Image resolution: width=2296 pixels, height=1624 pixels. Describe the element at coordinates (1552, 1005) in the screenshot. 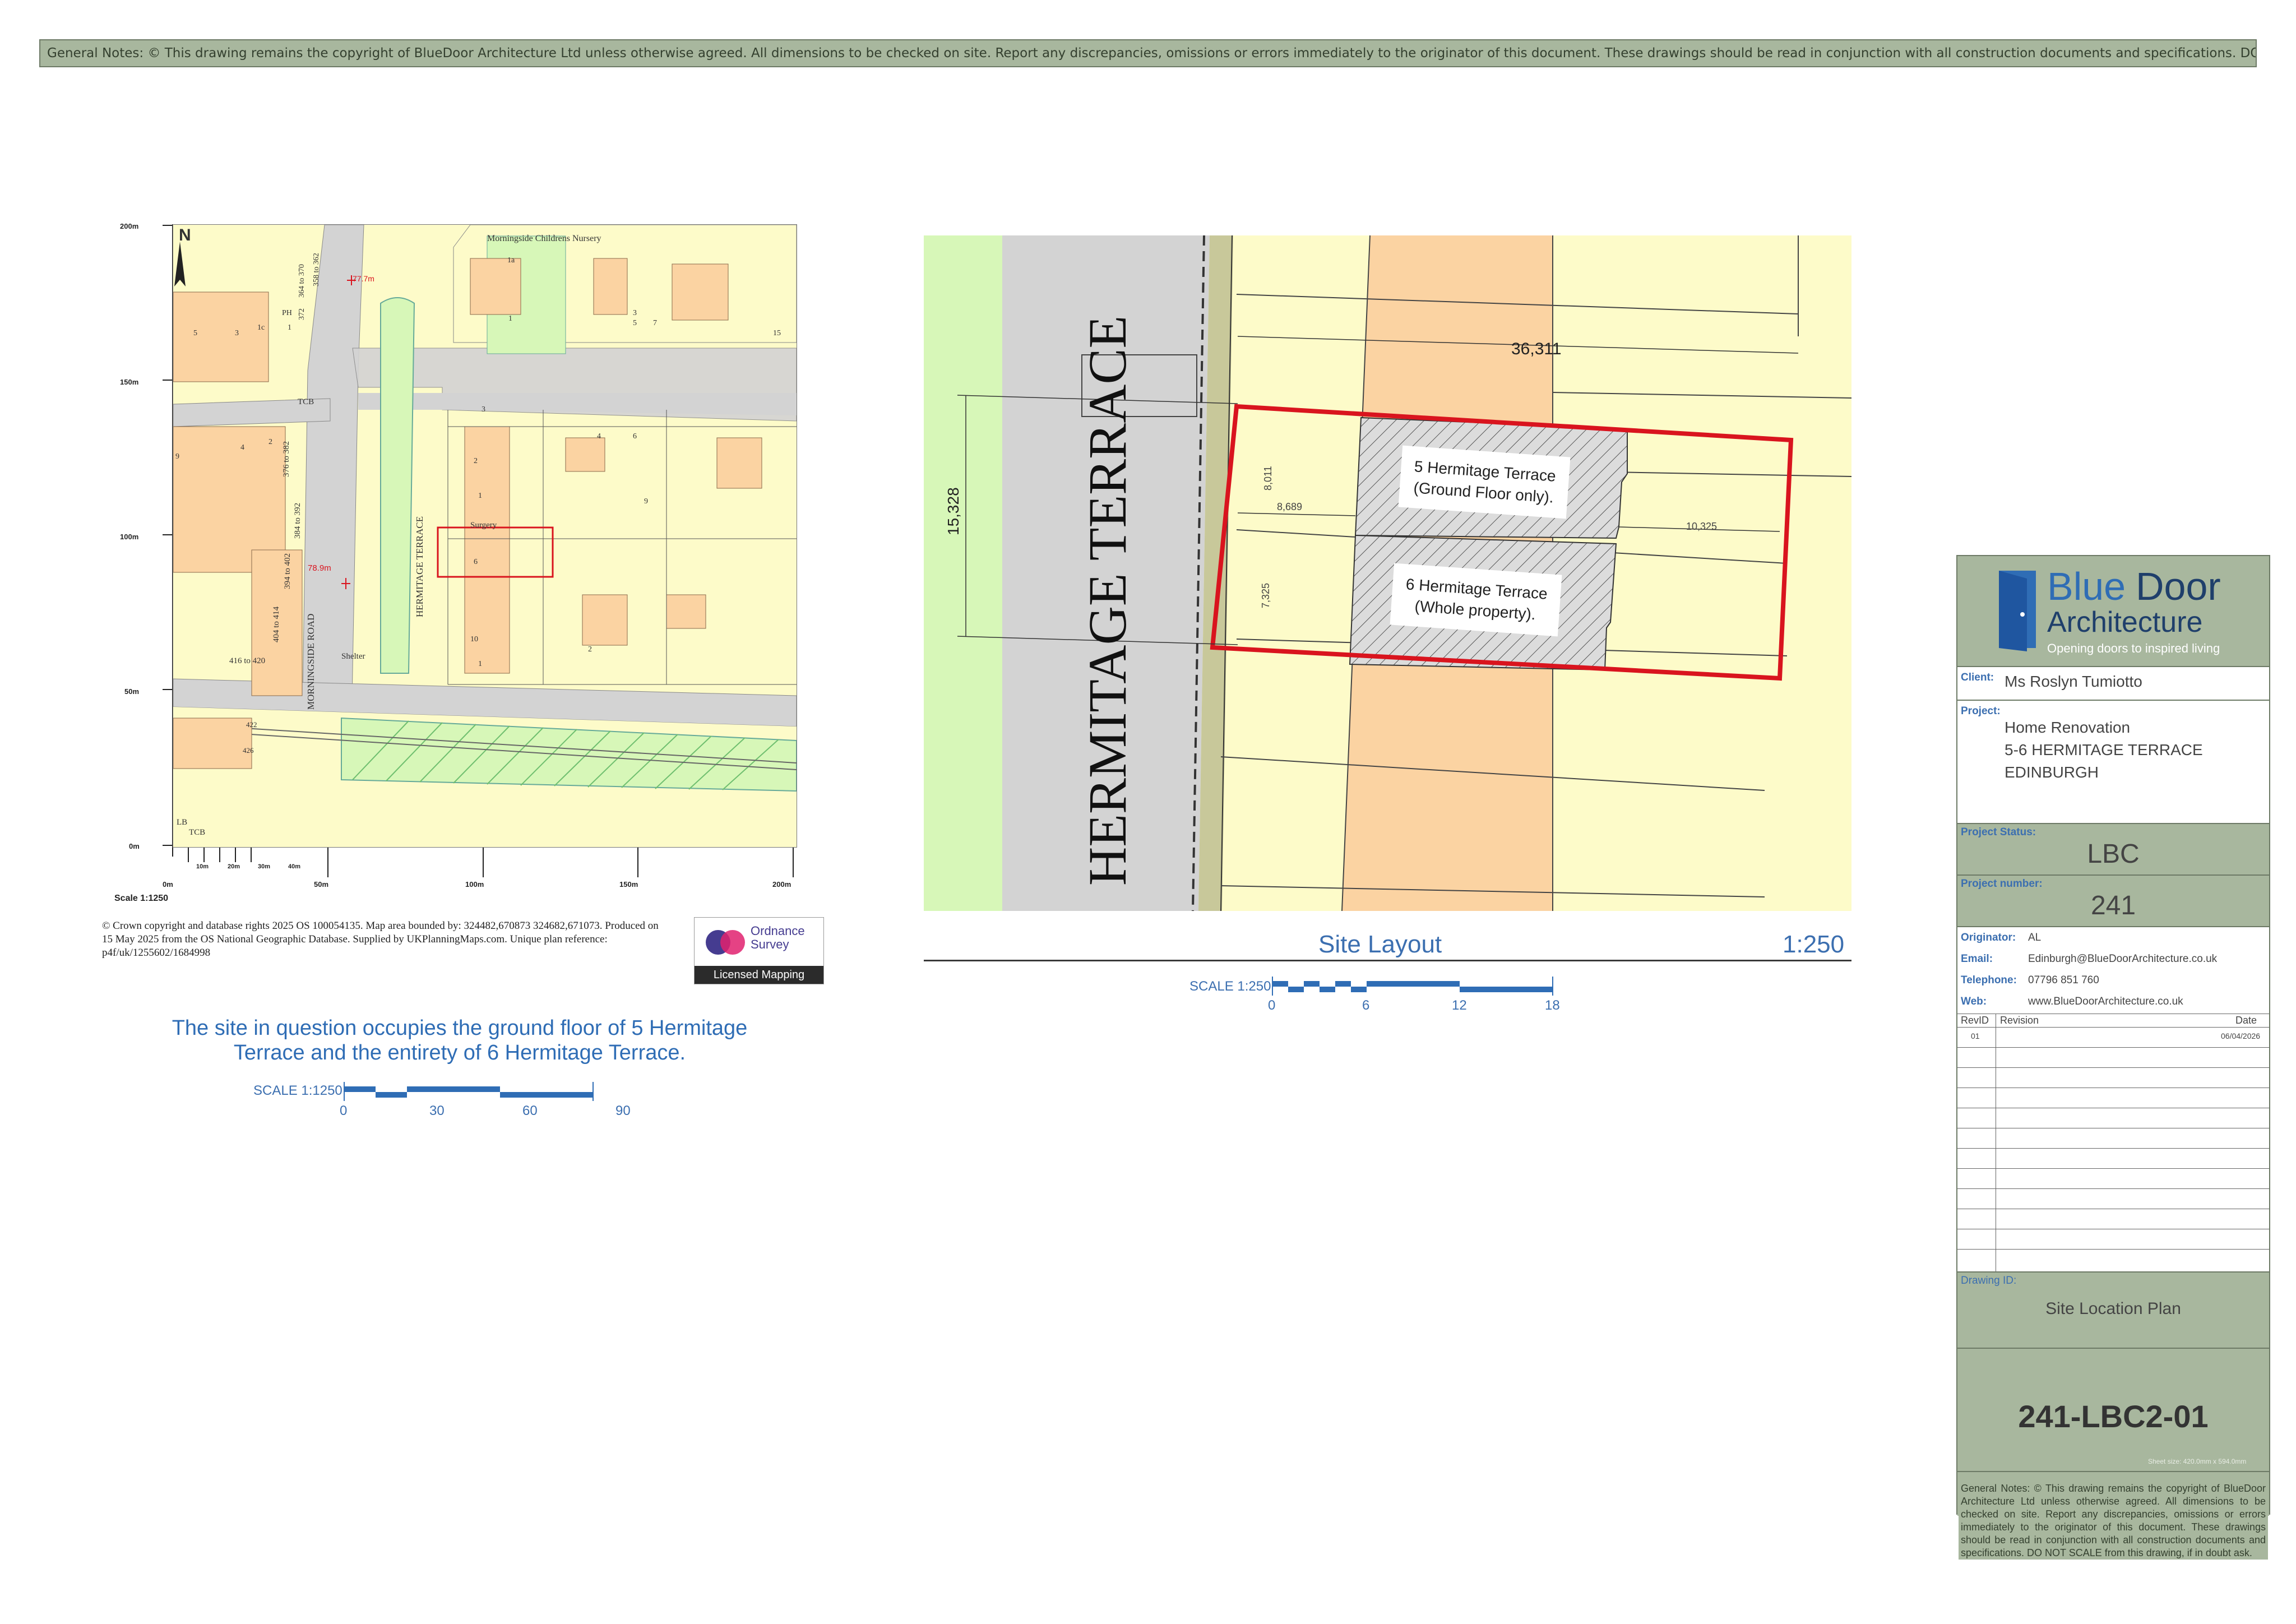

I see `scale-250-tick-18: 18` at that location.